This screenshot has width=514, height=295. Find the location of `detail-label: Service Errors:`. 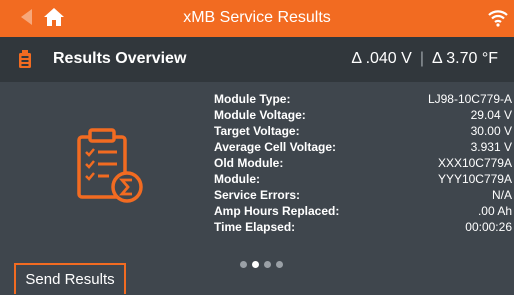

detail-label: Service Errors: is located at coordinates (257, 195).